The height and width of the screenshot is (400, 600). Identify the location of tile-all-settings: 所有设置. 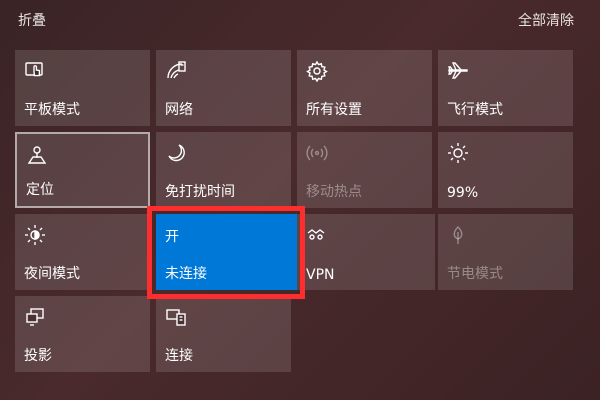
(364, 88).